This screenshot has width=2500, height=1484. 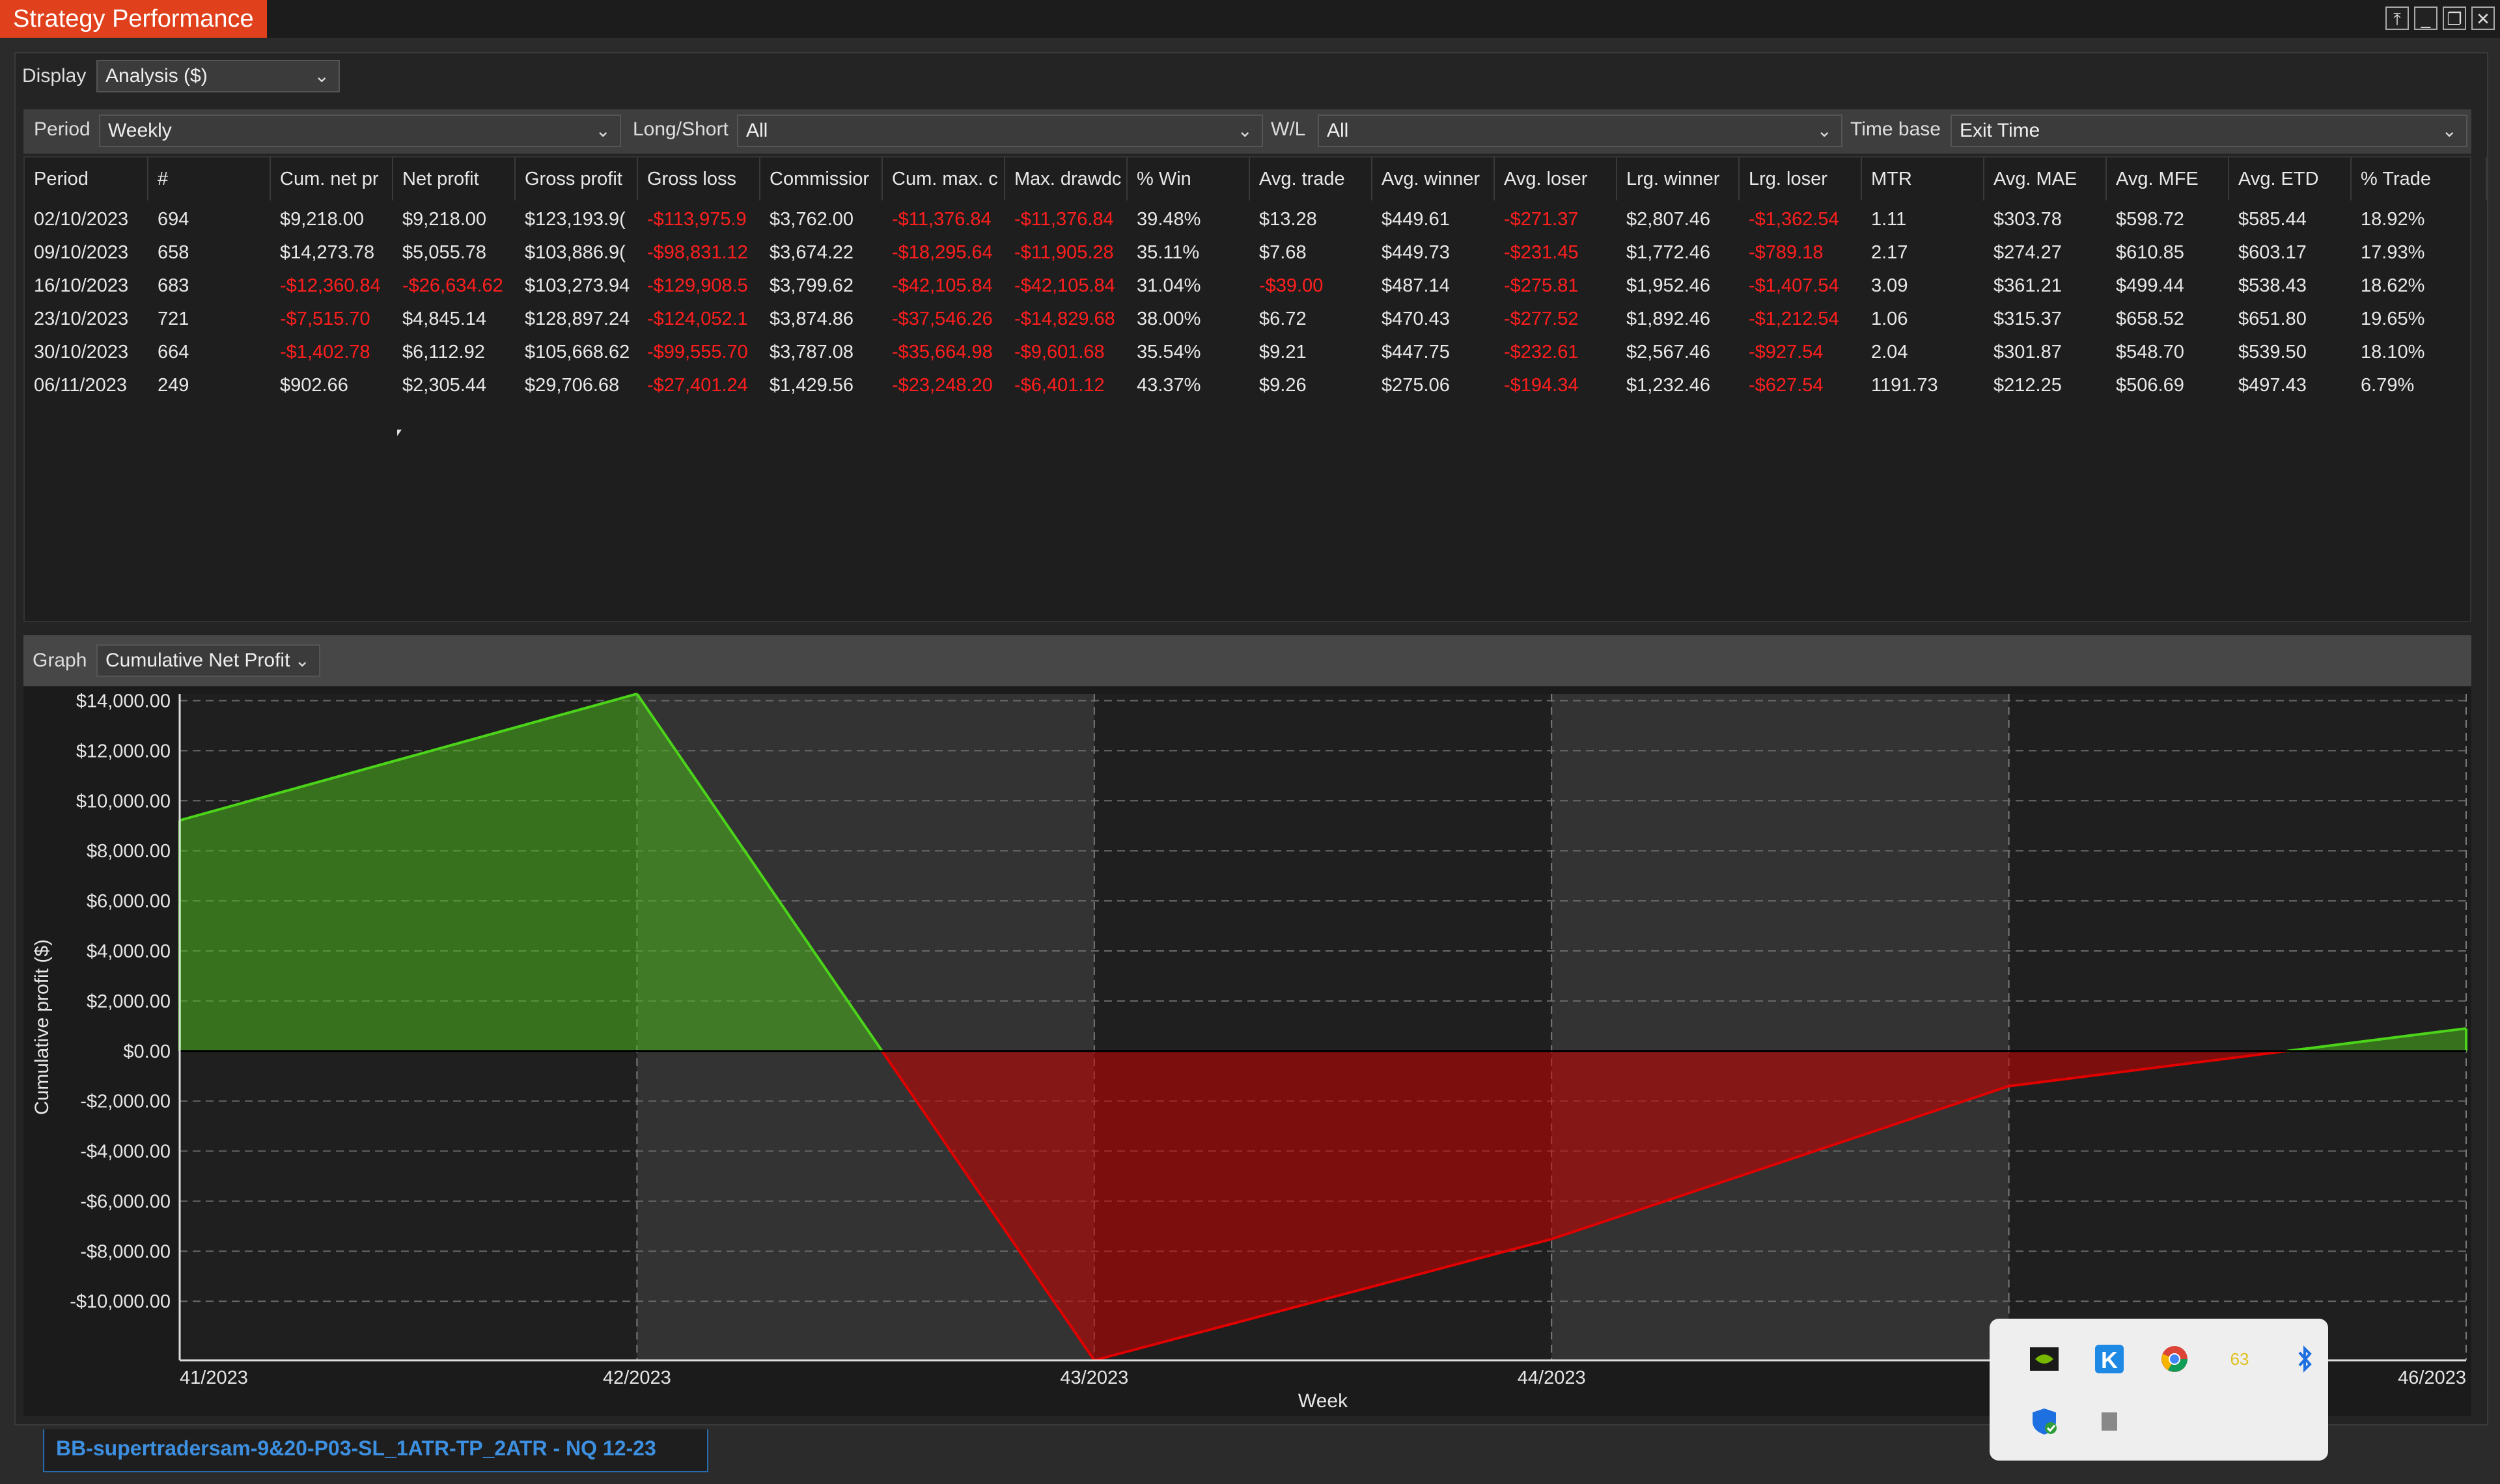 What do you see at coordinates (1824, 130) in the screenshot?
I see `chevron-down-icon: ⌄` at bounding box center [1824, 130].